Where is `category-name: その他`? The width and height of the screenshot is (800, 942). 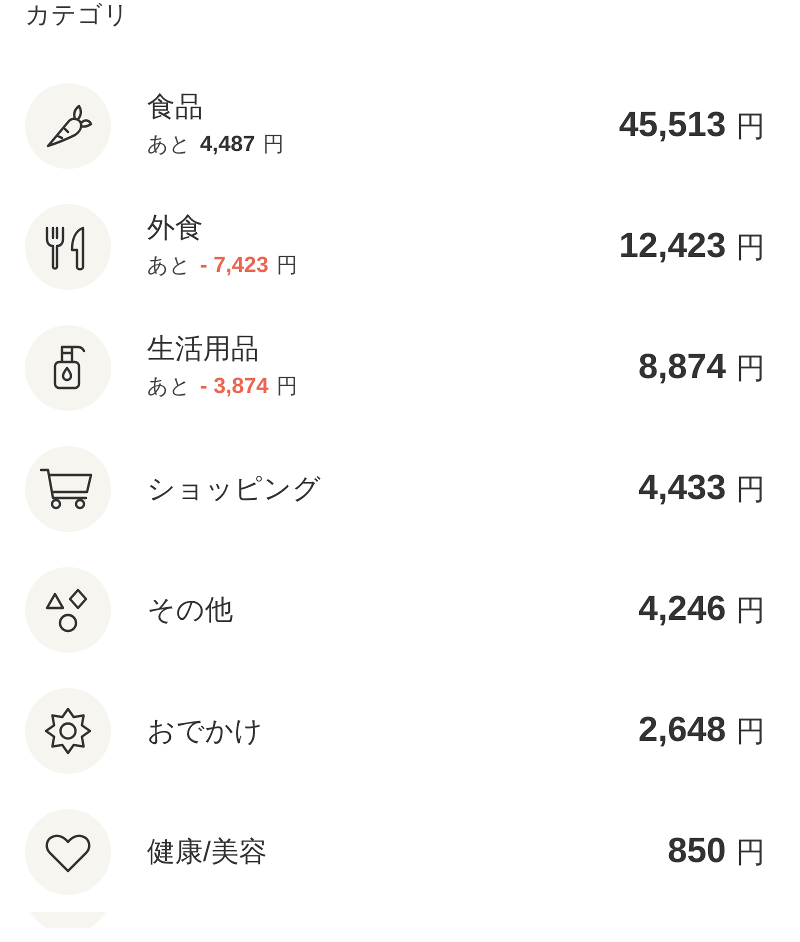
category-name: その他 is located at coordinates (190, 609).